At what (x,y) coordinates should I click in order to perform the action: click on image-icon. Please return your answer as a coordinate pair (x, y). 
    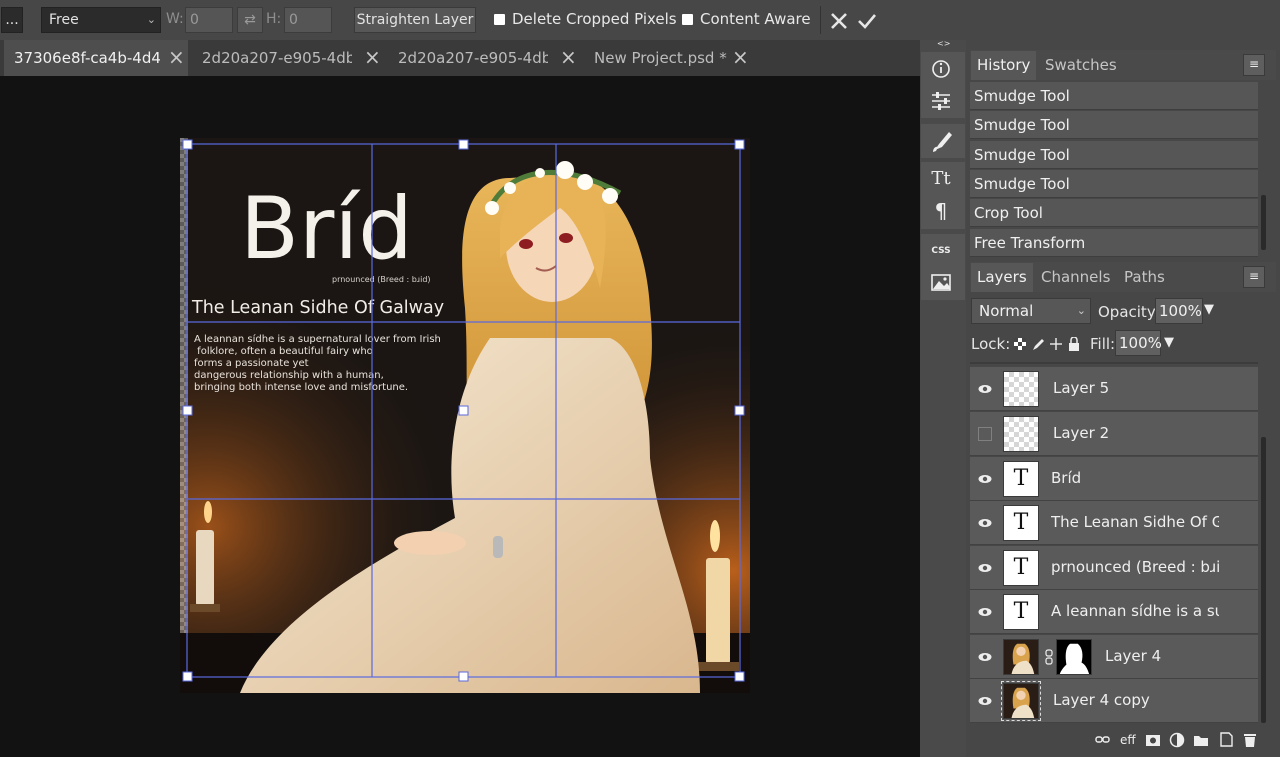
    Looking at the image, I should click on (943, 283).